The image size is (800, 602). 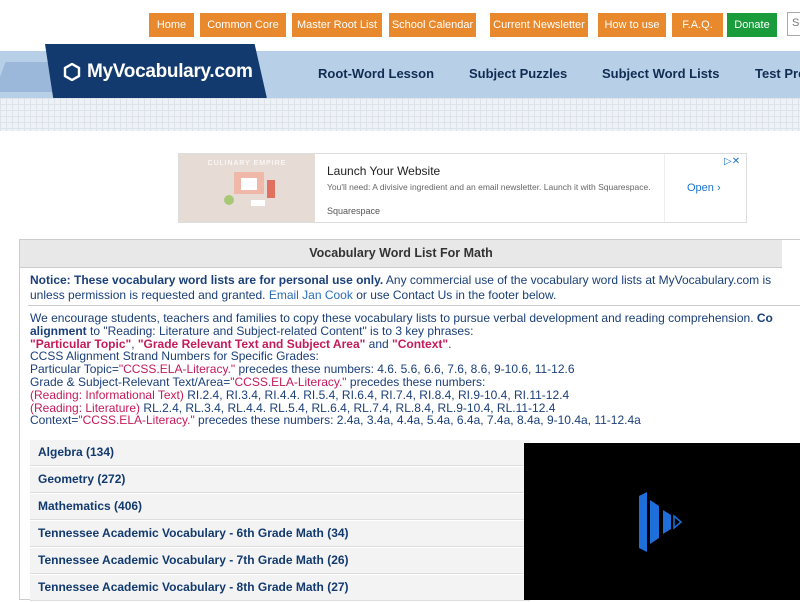 What do you see at coordinates (136, 420) in the screenshot?
I see `ctx-code: "CCSS.ELA-Literacy."` at bounding box center [136, 420].